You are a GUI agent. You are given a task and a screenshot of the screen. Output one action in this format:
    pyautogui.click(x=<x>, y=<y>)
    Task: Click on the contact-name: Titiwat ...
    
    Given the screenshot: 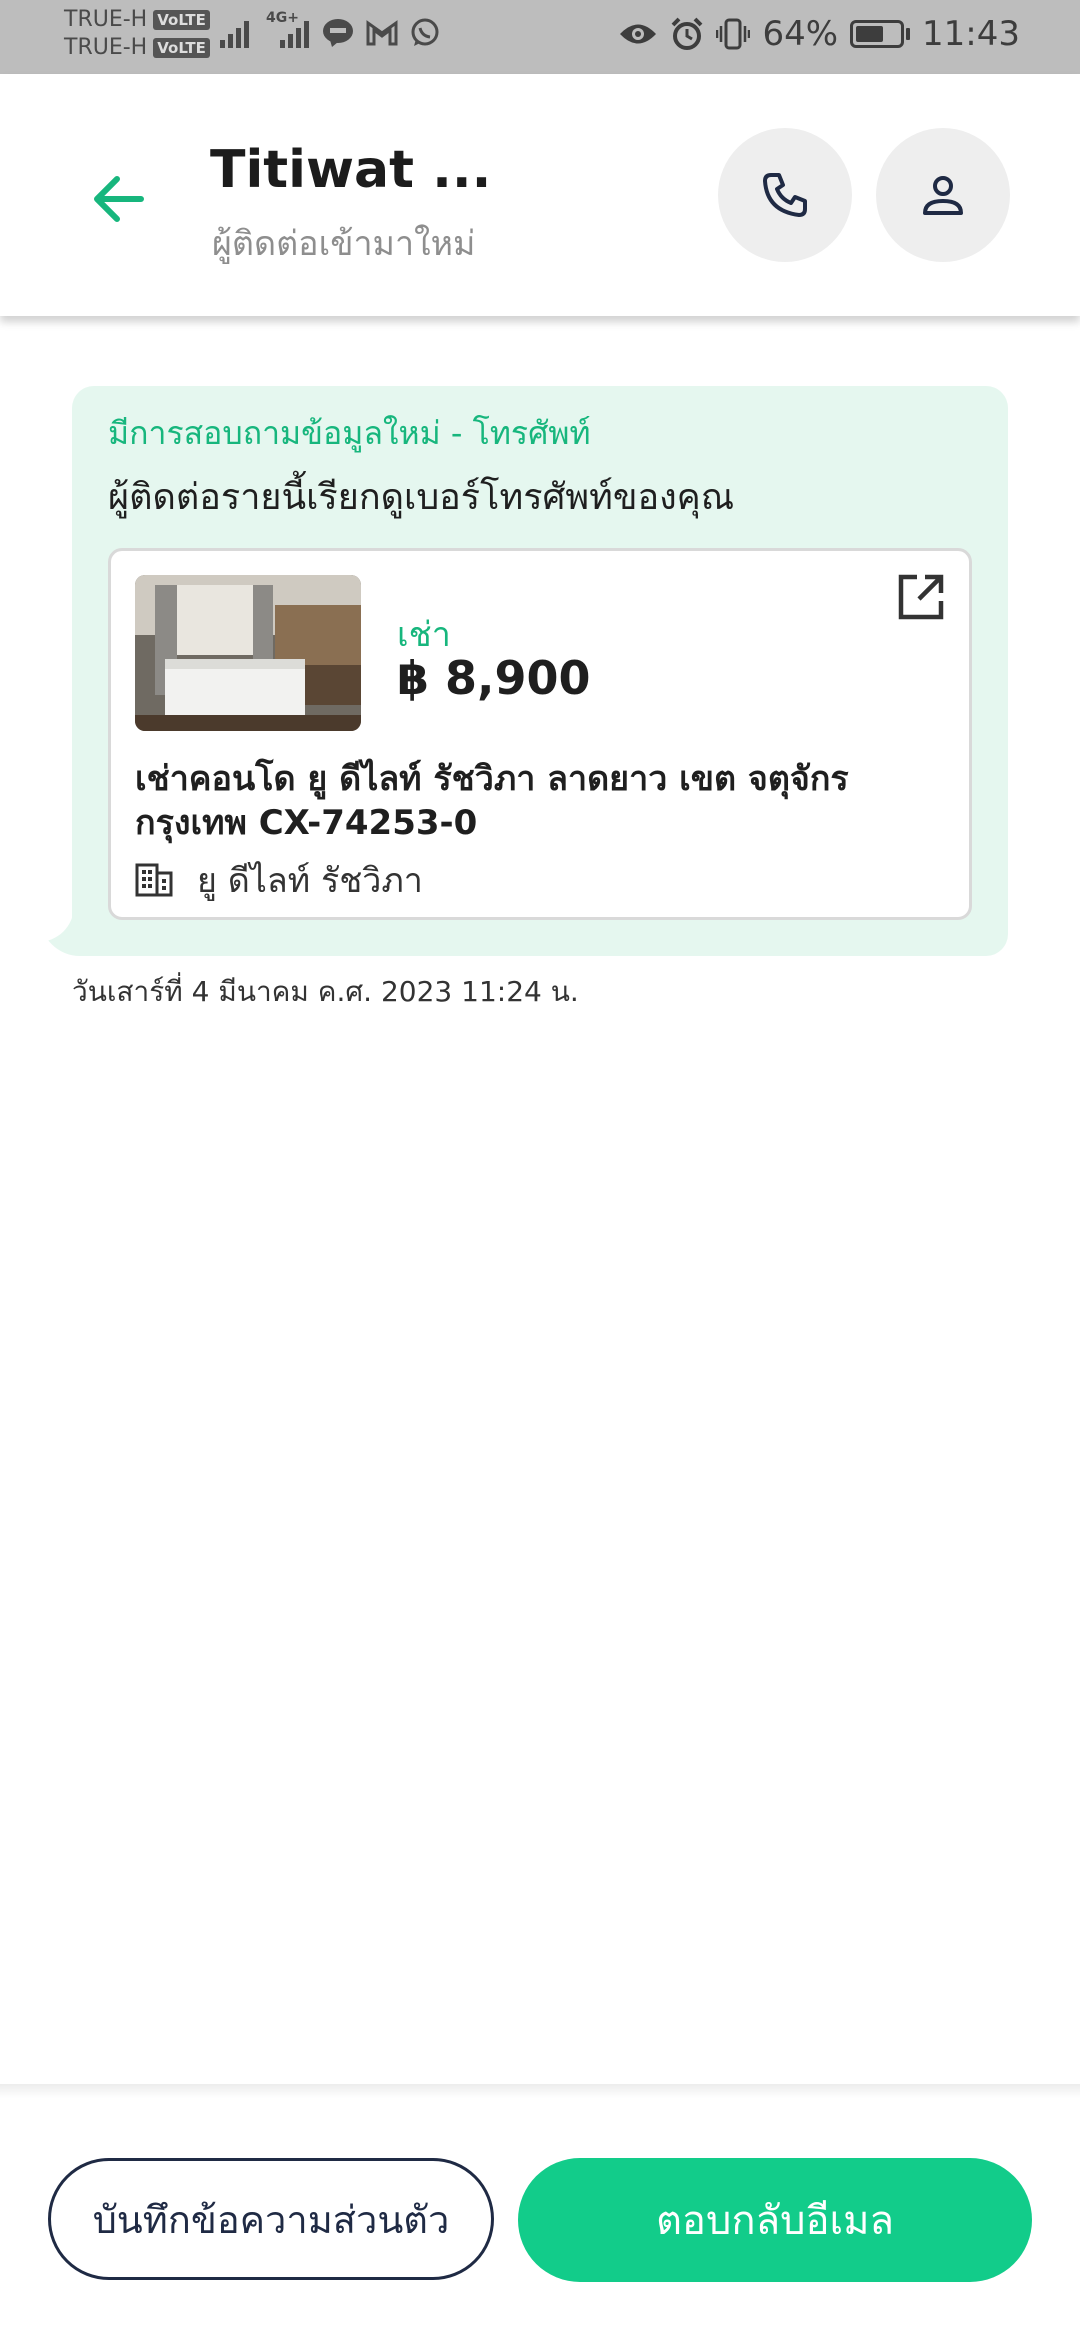 What is the action you would take?
    pyautogui.click(x=351, y=170)
    